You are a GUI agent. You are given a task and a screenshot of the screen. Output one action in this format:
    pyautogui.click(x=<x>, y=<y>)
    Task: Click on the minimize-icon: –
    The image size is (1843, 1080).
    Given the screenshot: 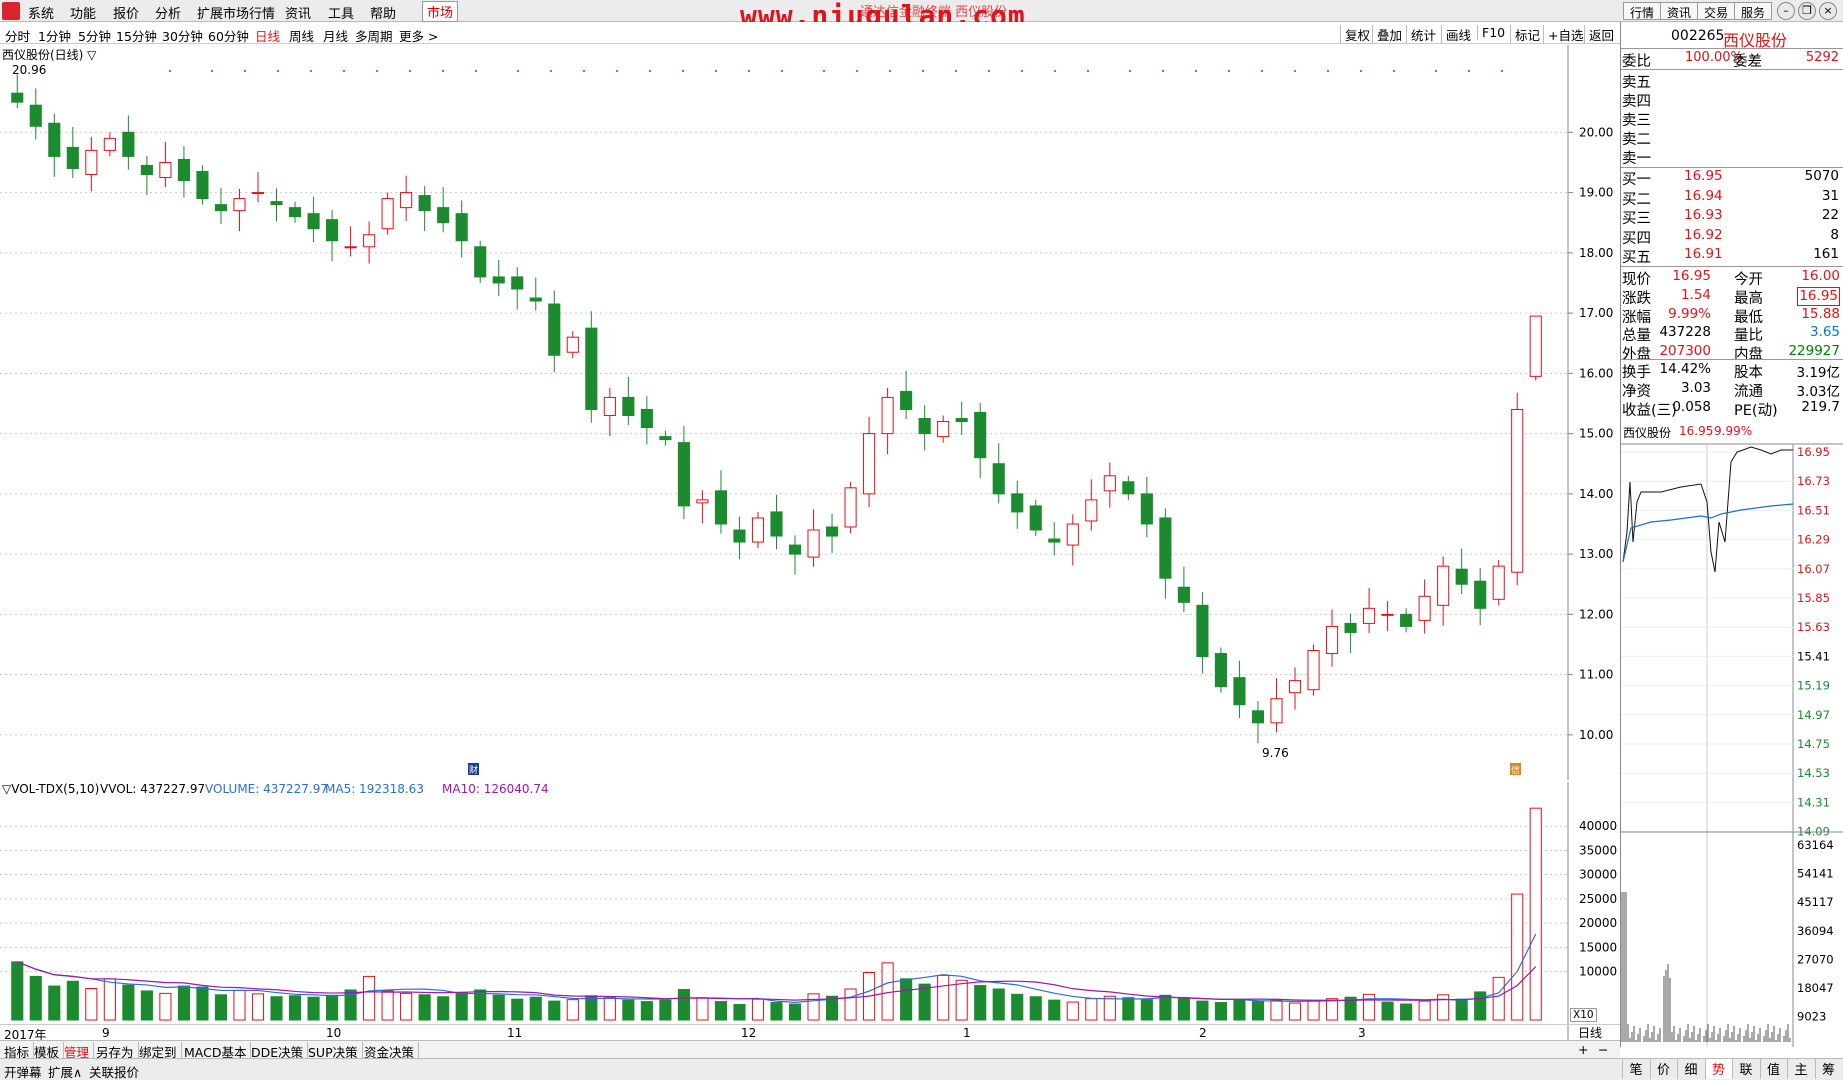 What is the action you would take?
    pyautogui.click(x=1786, y=11)
    